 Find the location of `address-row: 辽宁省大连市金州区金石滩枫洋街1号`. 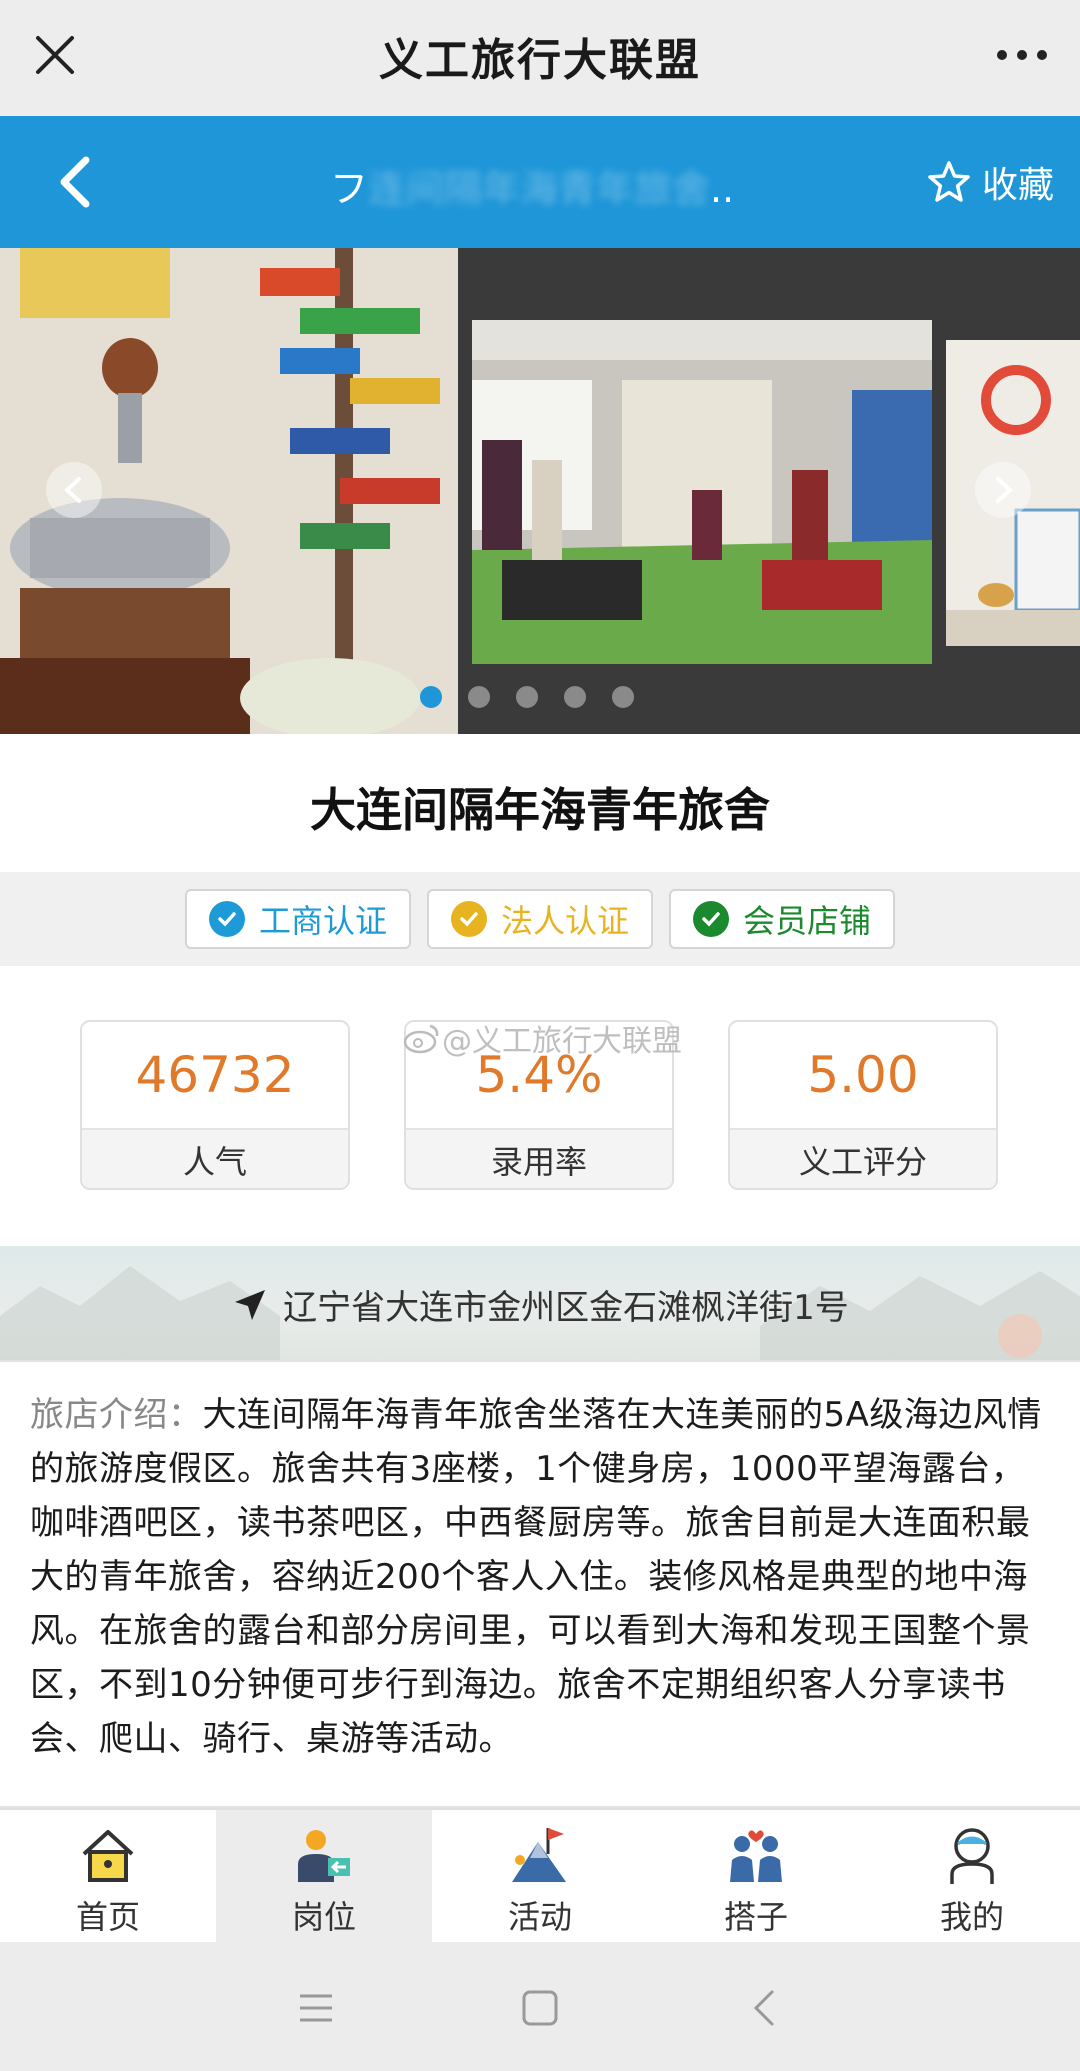

address-row: 辽宁省大连市金州区金石滩枫洋街1号 is located at coordinates (540, 1304).